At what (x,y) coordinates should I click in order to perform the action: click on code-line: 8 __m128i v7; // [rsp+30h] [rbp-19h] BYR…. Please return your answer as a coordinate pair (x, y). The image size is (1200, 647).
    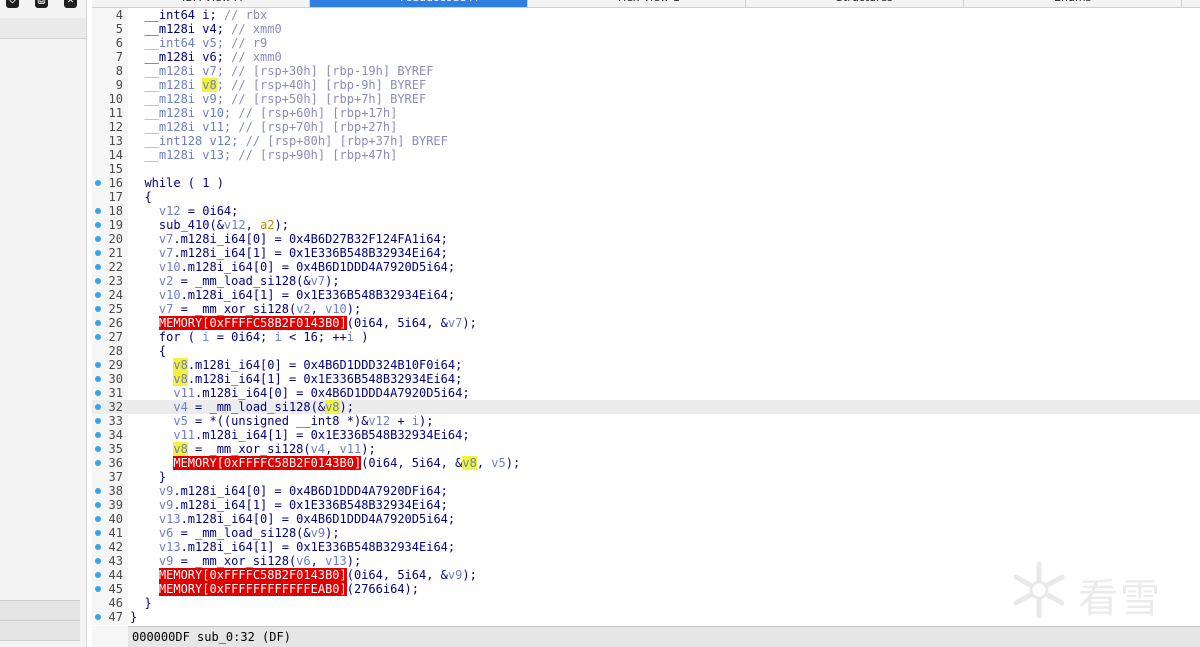
    Looking at the image, I should click on (646, 71).